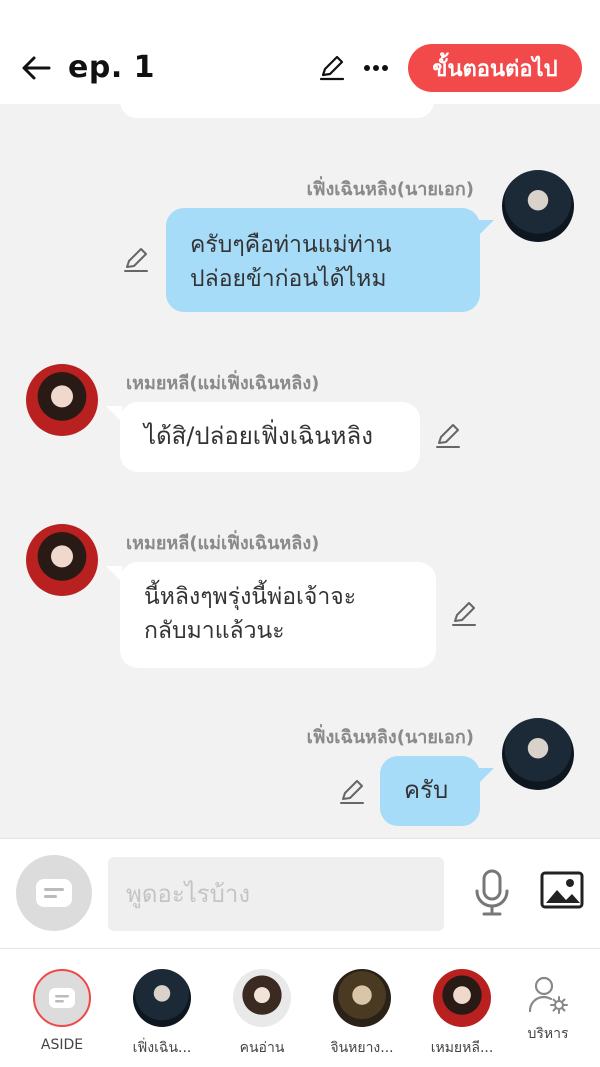 The image size is (600, 1067). I want to click on top-bar: ep. 1 ขั้นตอนต่อไป, so click(300, 52).